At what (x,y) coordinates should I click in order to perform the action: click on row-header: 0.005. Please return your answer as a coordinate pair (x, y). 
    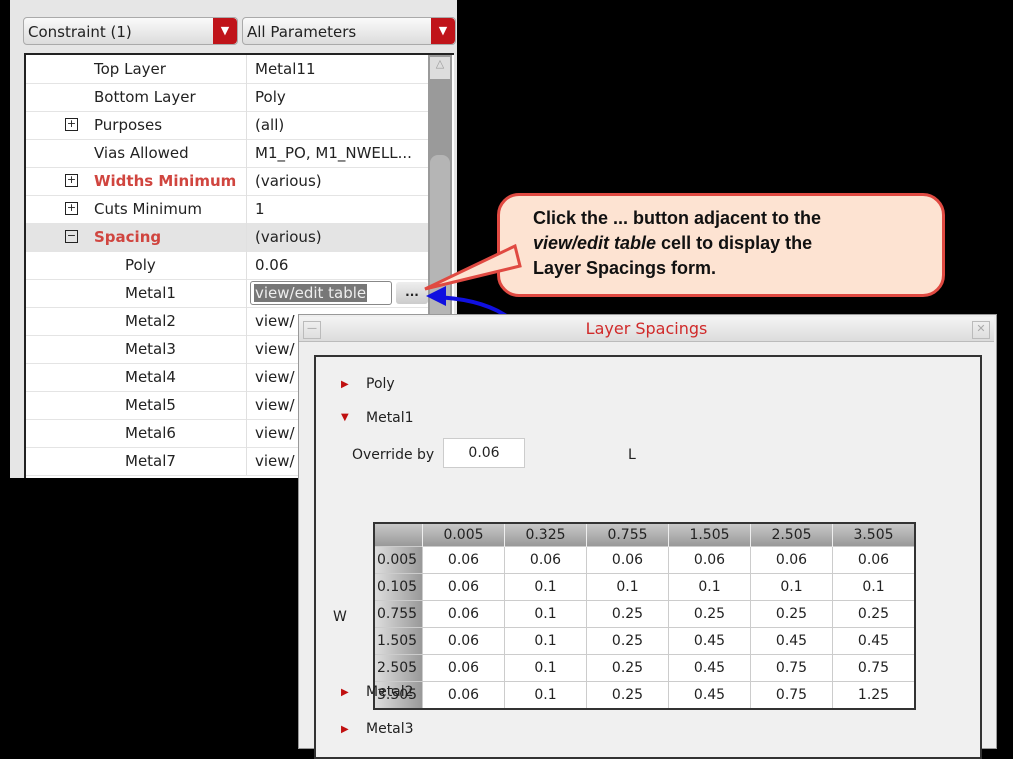
    Looking at the image, I should click on (398, 560).